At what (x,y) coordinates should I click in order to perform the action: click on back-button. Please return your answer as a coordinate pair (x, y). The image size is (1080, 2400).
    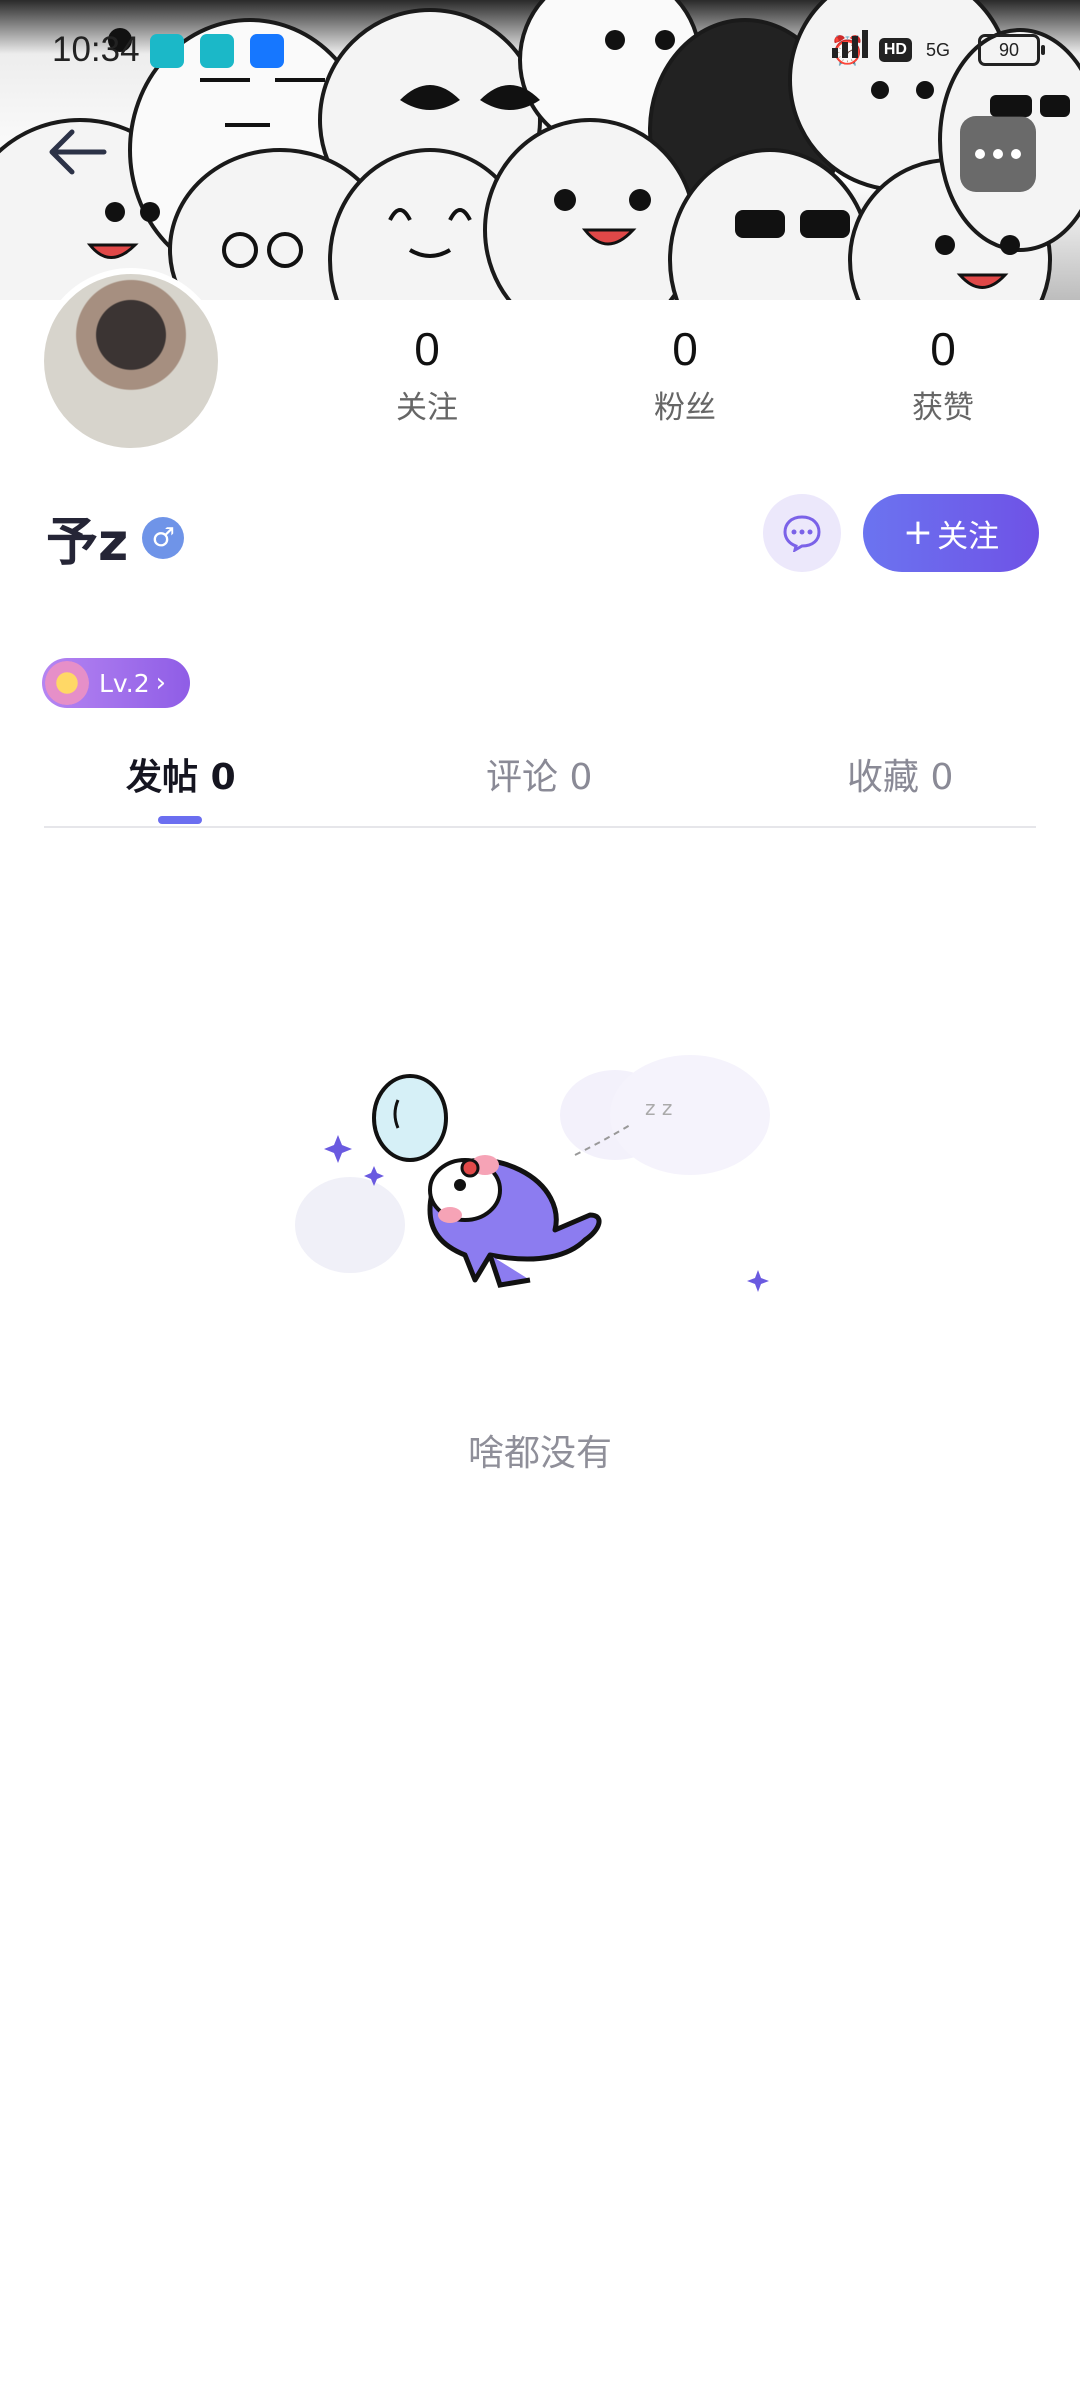
    Looking at the image, I should click on (80, 152).